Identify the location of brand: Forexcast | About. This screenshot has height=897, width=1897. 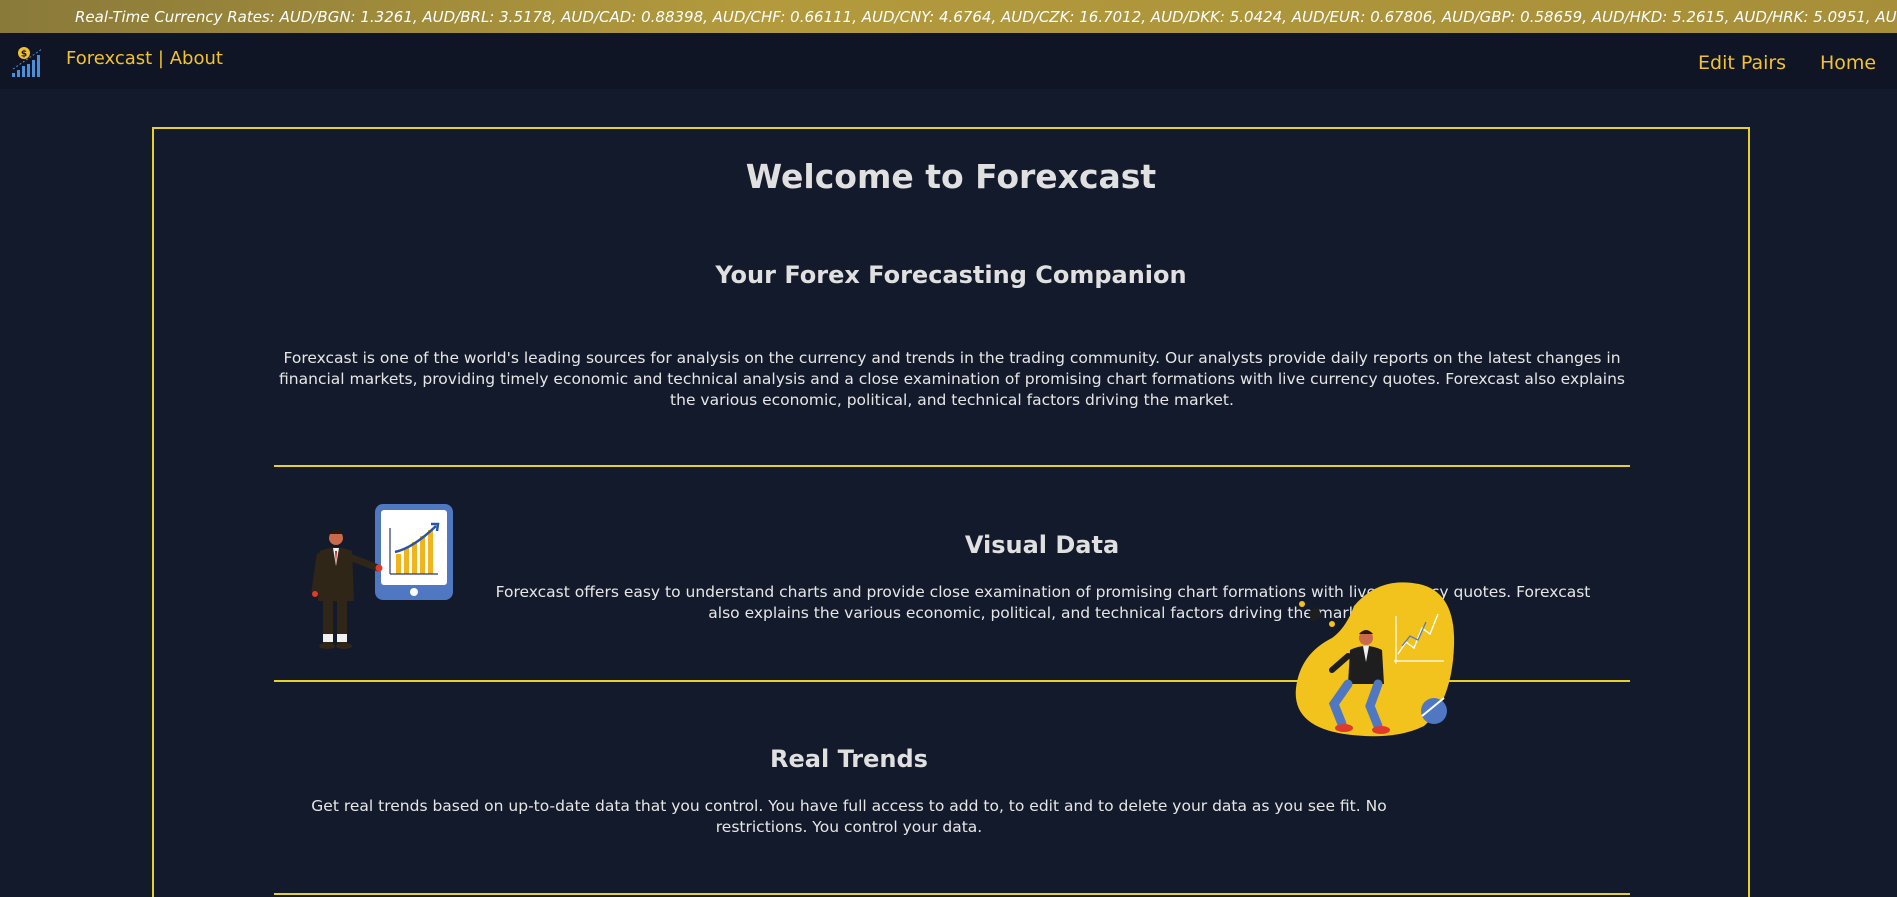
(144, 58).